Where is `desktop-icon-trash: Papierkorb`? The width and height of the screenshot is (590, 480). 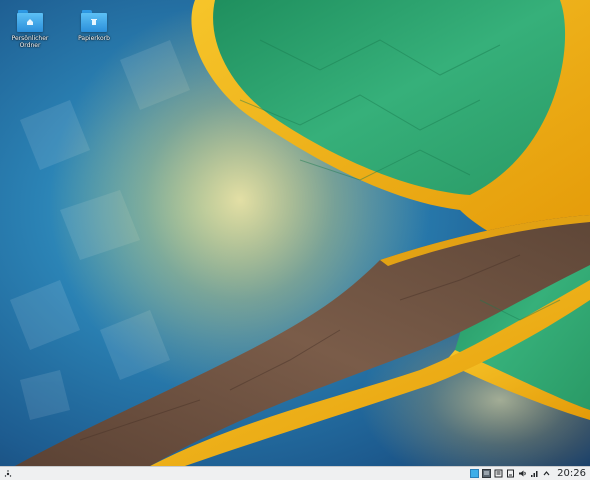
desktop-icon-trash: Papierkorb is located at coordinates (94, 26).